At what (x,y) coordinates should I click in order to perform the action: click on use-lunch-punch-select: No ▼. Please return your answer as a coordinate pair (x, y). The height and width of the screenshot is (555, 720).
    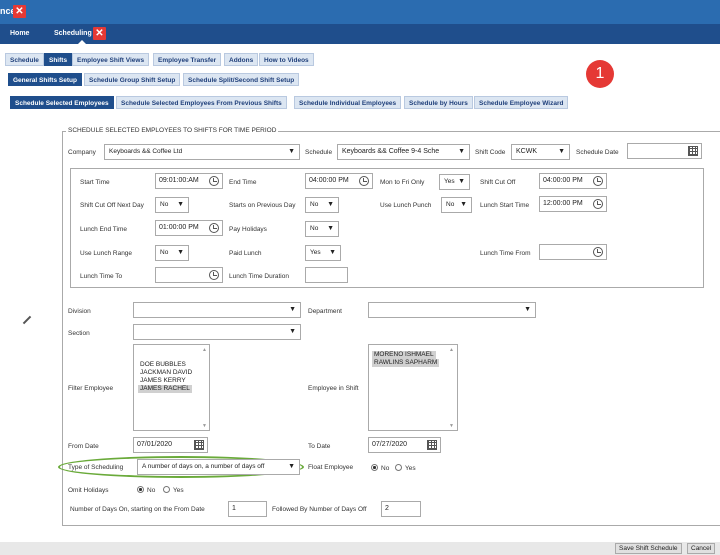
    Looking at the image, I should click on (456, 205).